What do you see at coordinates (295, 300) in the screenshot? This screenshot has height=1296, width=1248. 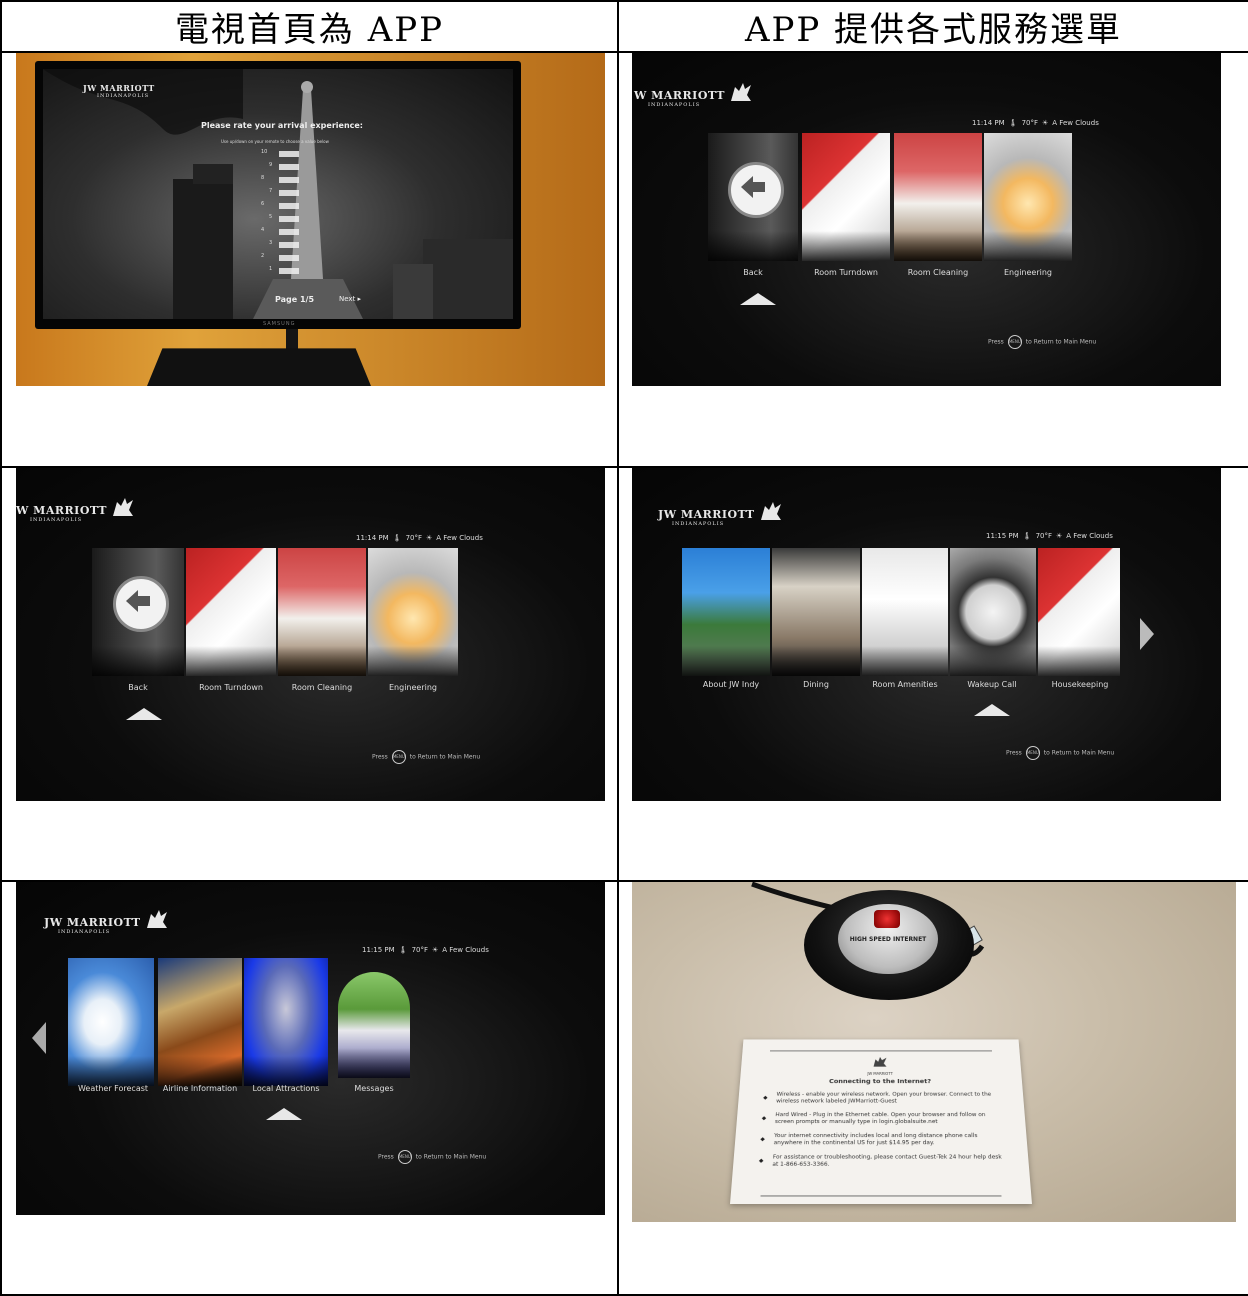 I see `page-indicator: Page 1/5` at bounding box center [295, 300].